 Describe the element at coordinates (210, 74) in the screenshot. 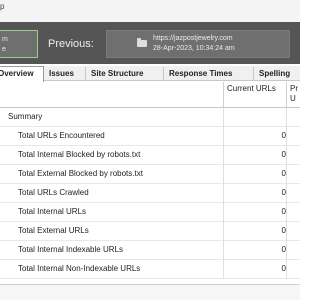

I see `tab-response-times: Response Times` at that location.